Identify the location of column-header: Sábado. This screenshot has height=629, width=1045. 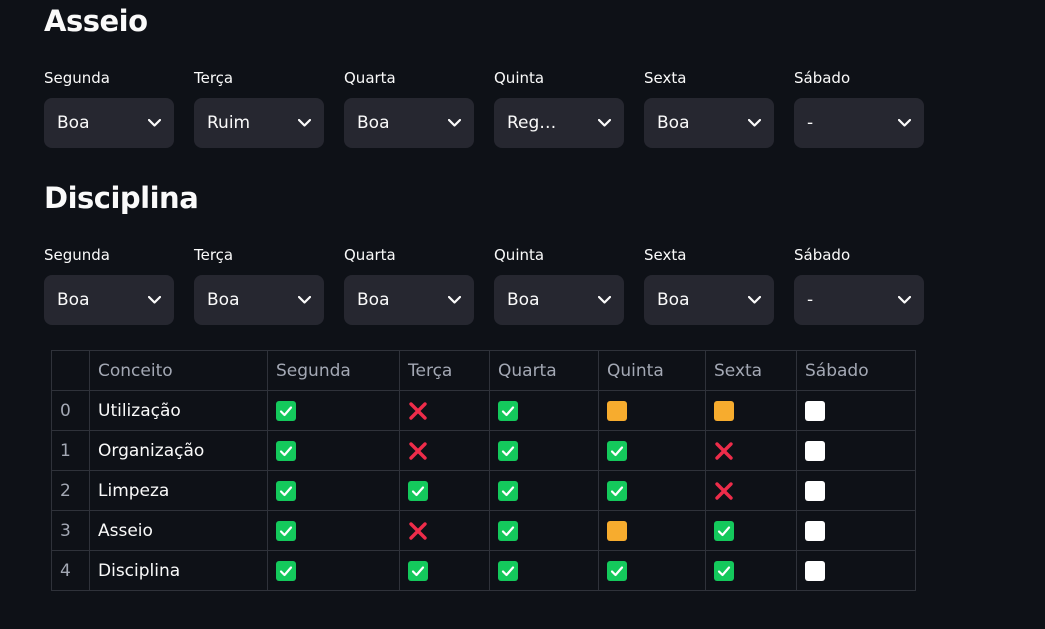
(856, 370).